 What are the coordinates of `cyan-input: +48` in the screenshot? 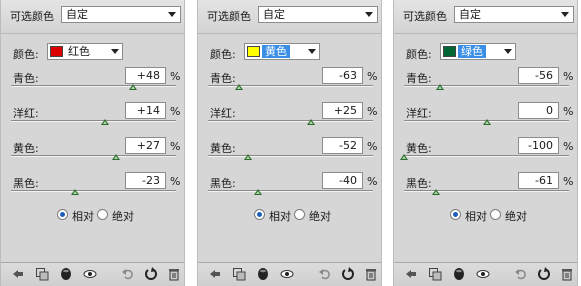 It's located at (145, 75).